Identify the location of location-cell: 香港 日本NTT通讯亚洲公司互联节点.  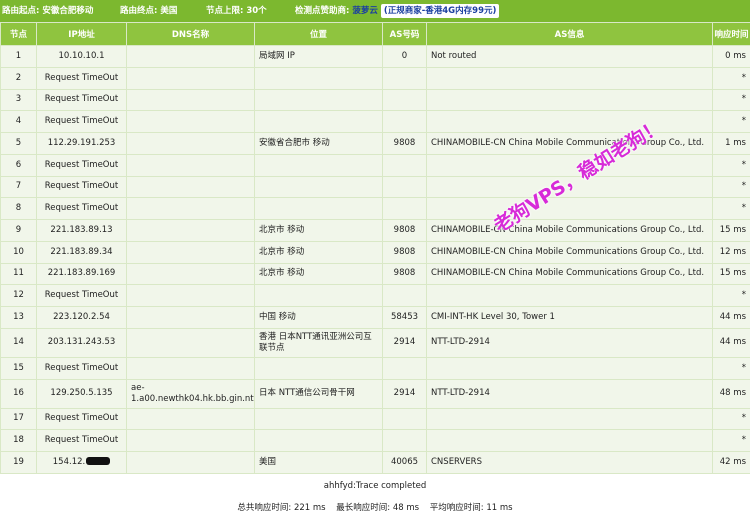
(319, 342).